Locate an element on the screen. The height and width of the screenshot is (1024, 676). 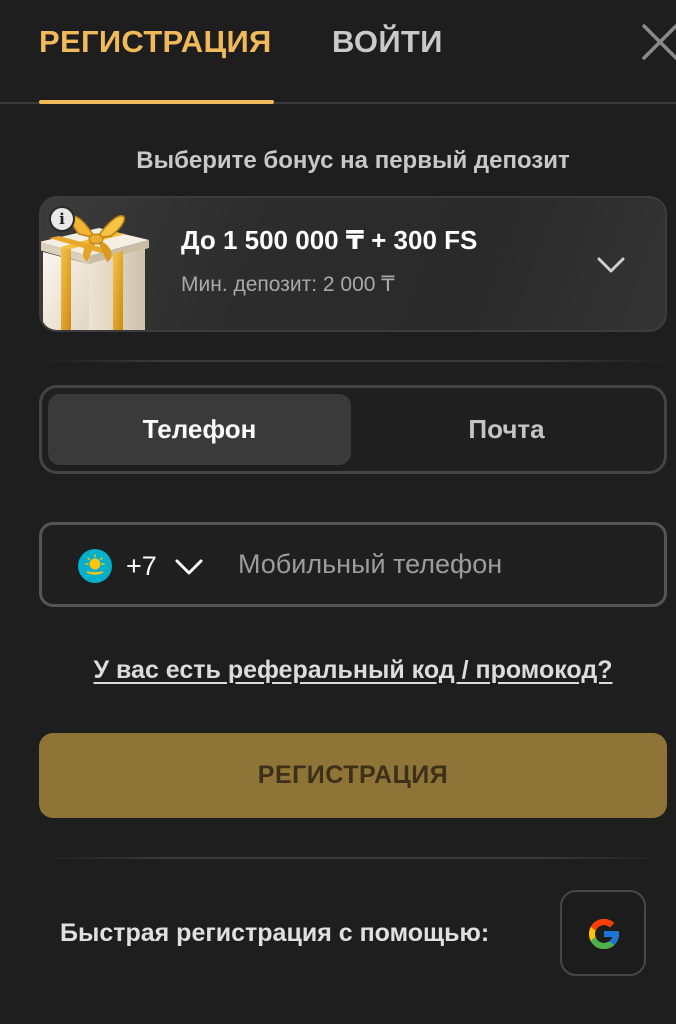
switch-email: Почта is located at coordinates (506, 429).